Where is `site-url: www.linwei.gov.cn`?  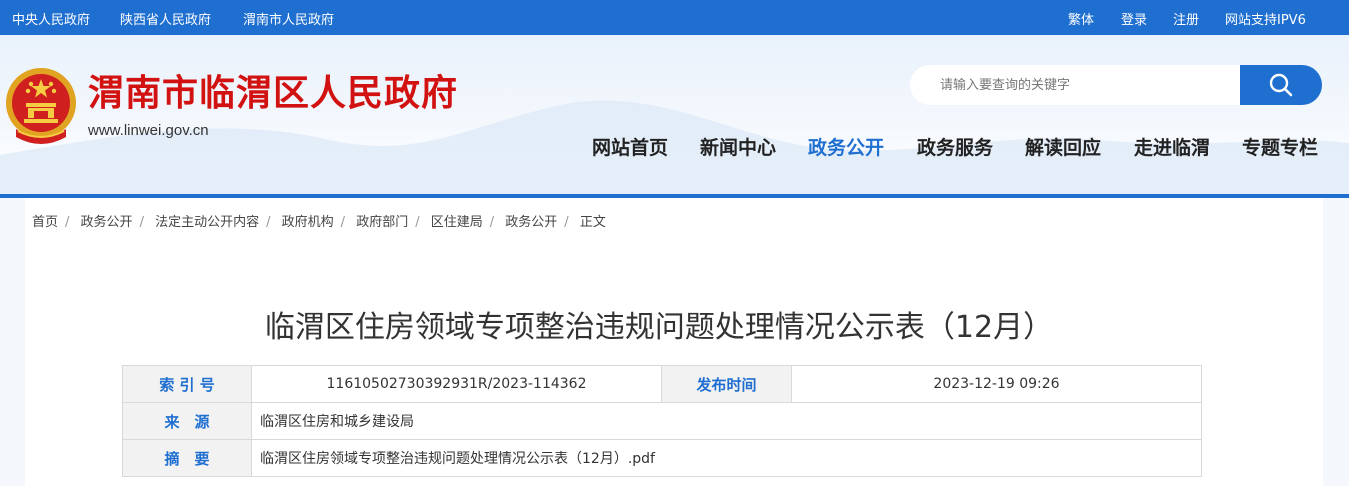 site-url: www.linwei.gov.cn is located at coordinates (148, 130).